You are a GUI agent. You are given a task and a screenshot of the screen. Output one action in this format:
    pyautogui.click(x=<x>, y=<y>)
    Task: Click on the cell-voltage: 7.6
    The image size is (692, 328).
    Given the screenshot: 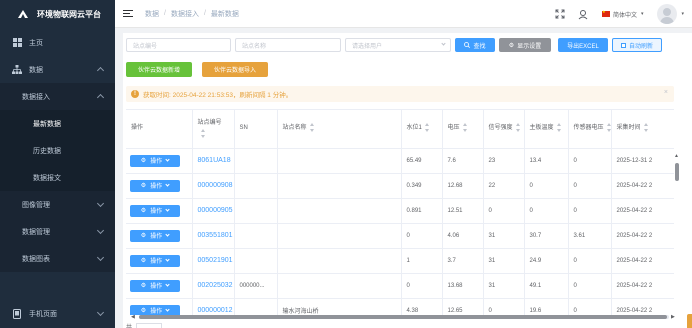 What is the action you would take?
    pyautogui.click(x=463, y=161)
    